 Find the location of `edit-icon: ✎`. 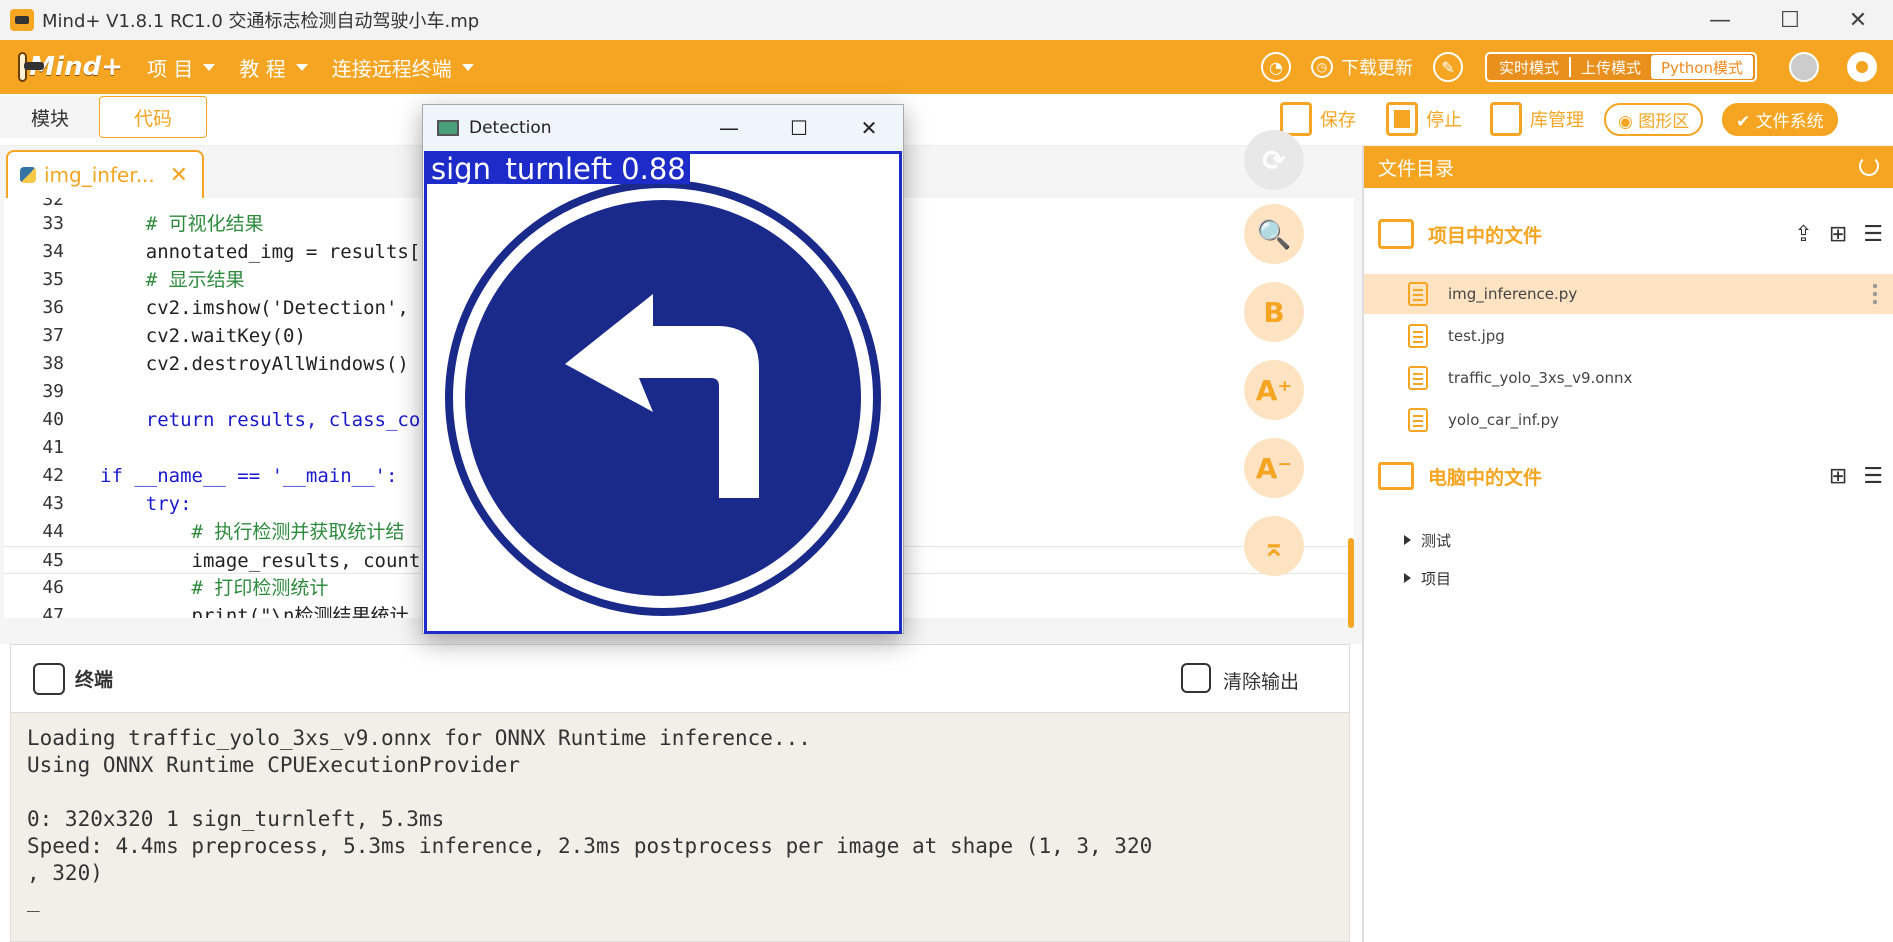

edit-icon: ✎ is located at coordinates (1447, 67).